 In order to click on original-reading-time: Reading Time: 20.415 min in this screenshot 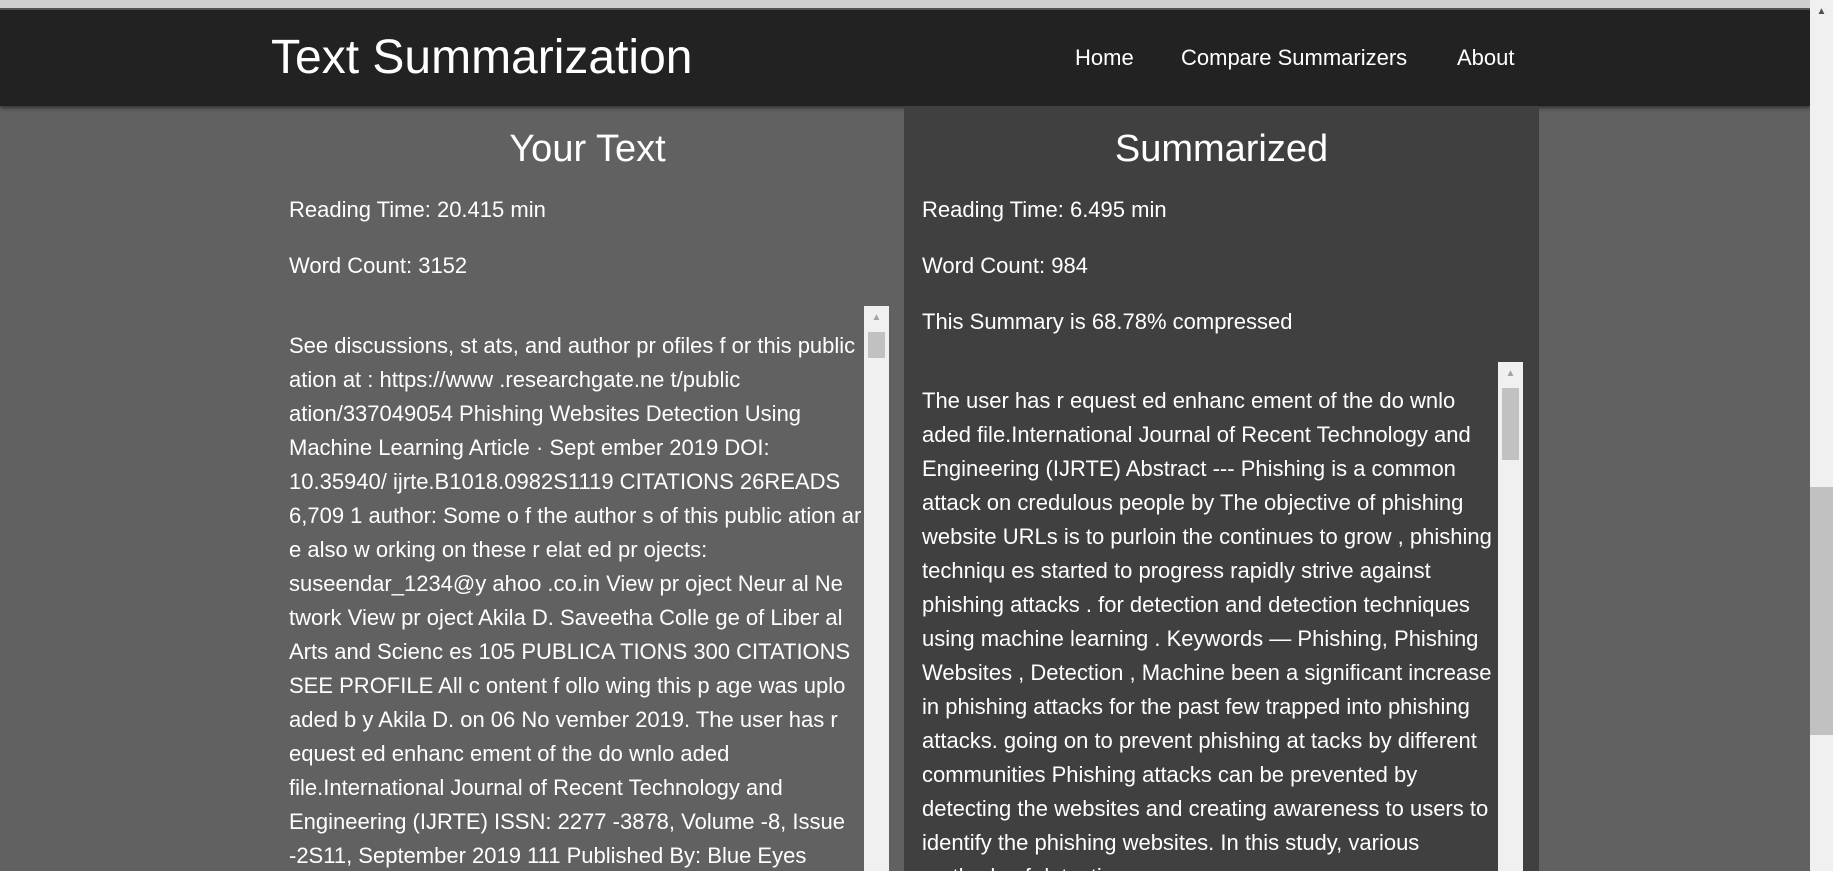, I will do `click(417, 209)`.